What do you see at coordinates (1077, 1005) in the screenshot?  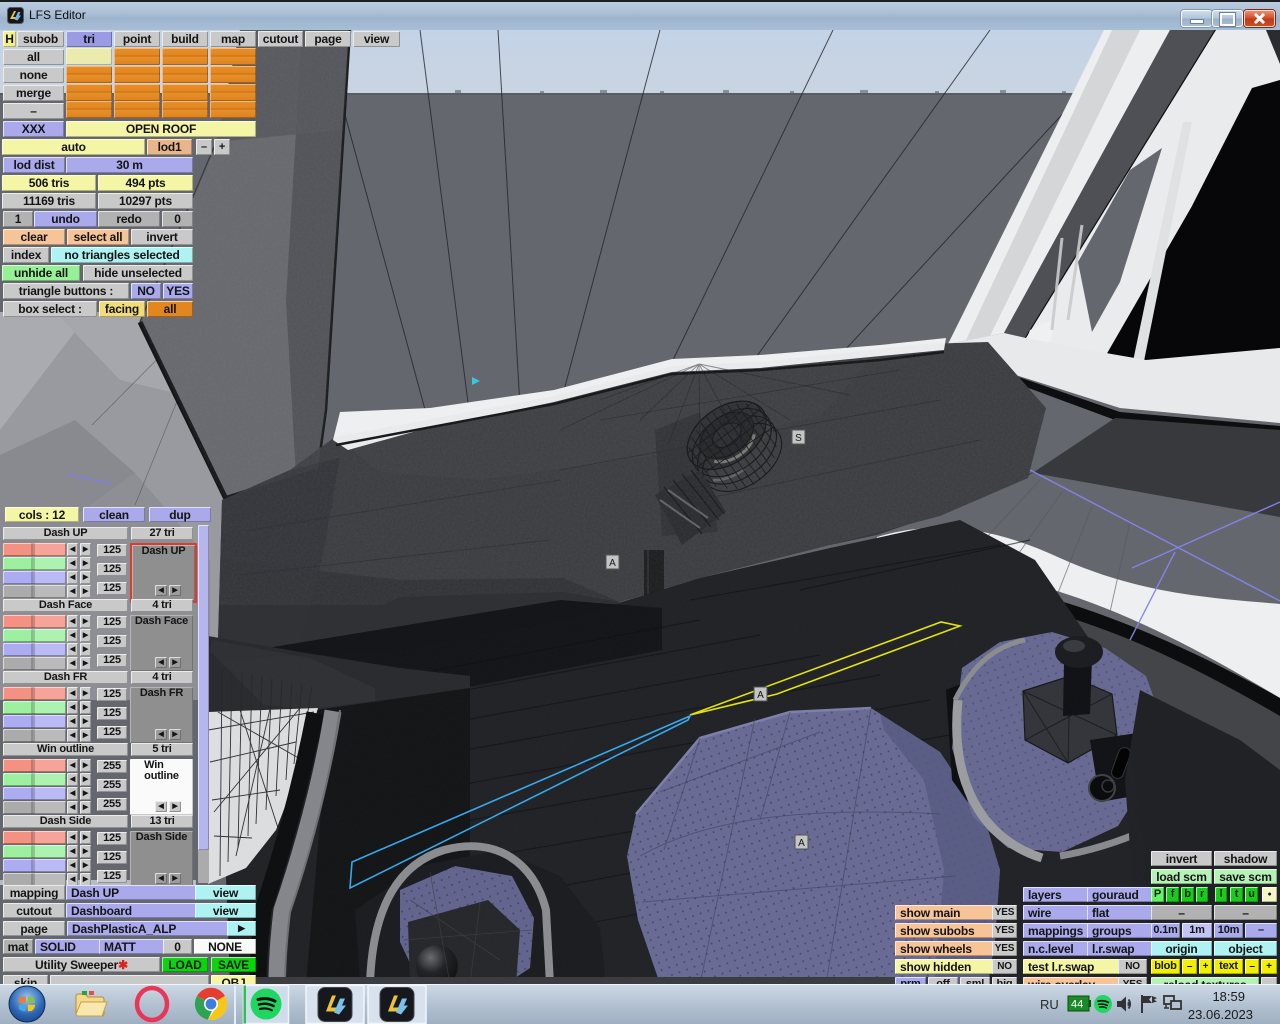 I see `svg-text: 44` at bounding box center [1077, 1005].